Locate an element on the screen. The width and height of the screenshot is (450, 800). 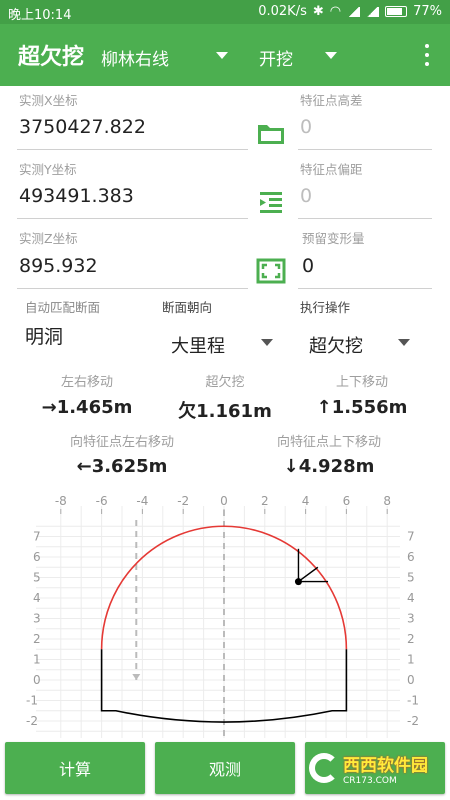
status-time: 晚上10:14 is located at coordinates (40, 15).